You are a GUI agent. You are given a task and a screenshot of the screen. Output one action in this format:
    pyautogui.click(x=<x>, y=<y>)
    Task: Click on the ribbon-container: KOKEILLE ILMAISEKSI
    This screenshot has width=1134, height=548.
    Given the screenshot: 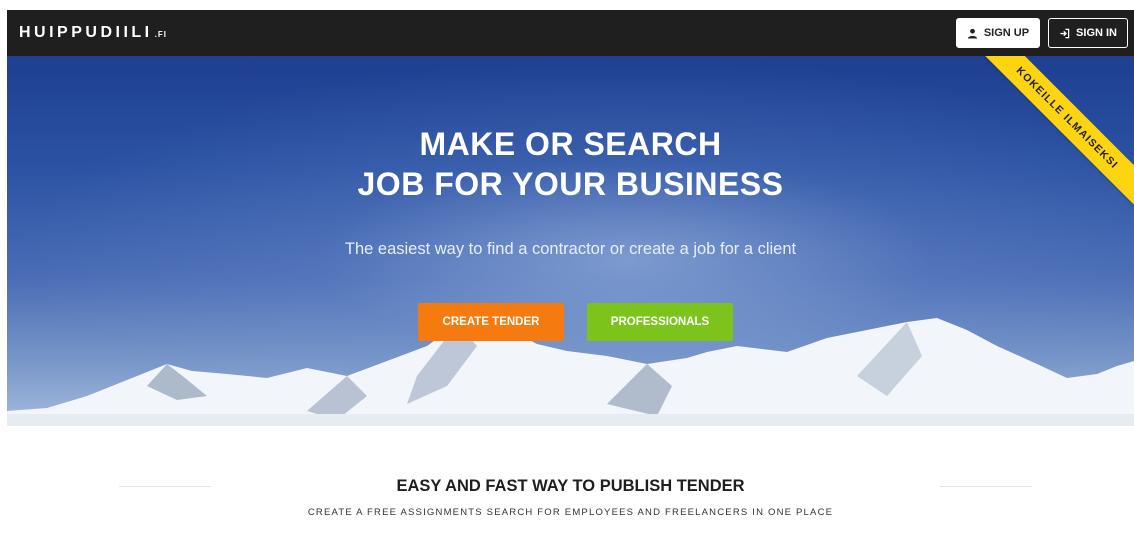 What is the action you would take?
    pyautogui.click(x=1059, y=131)
    